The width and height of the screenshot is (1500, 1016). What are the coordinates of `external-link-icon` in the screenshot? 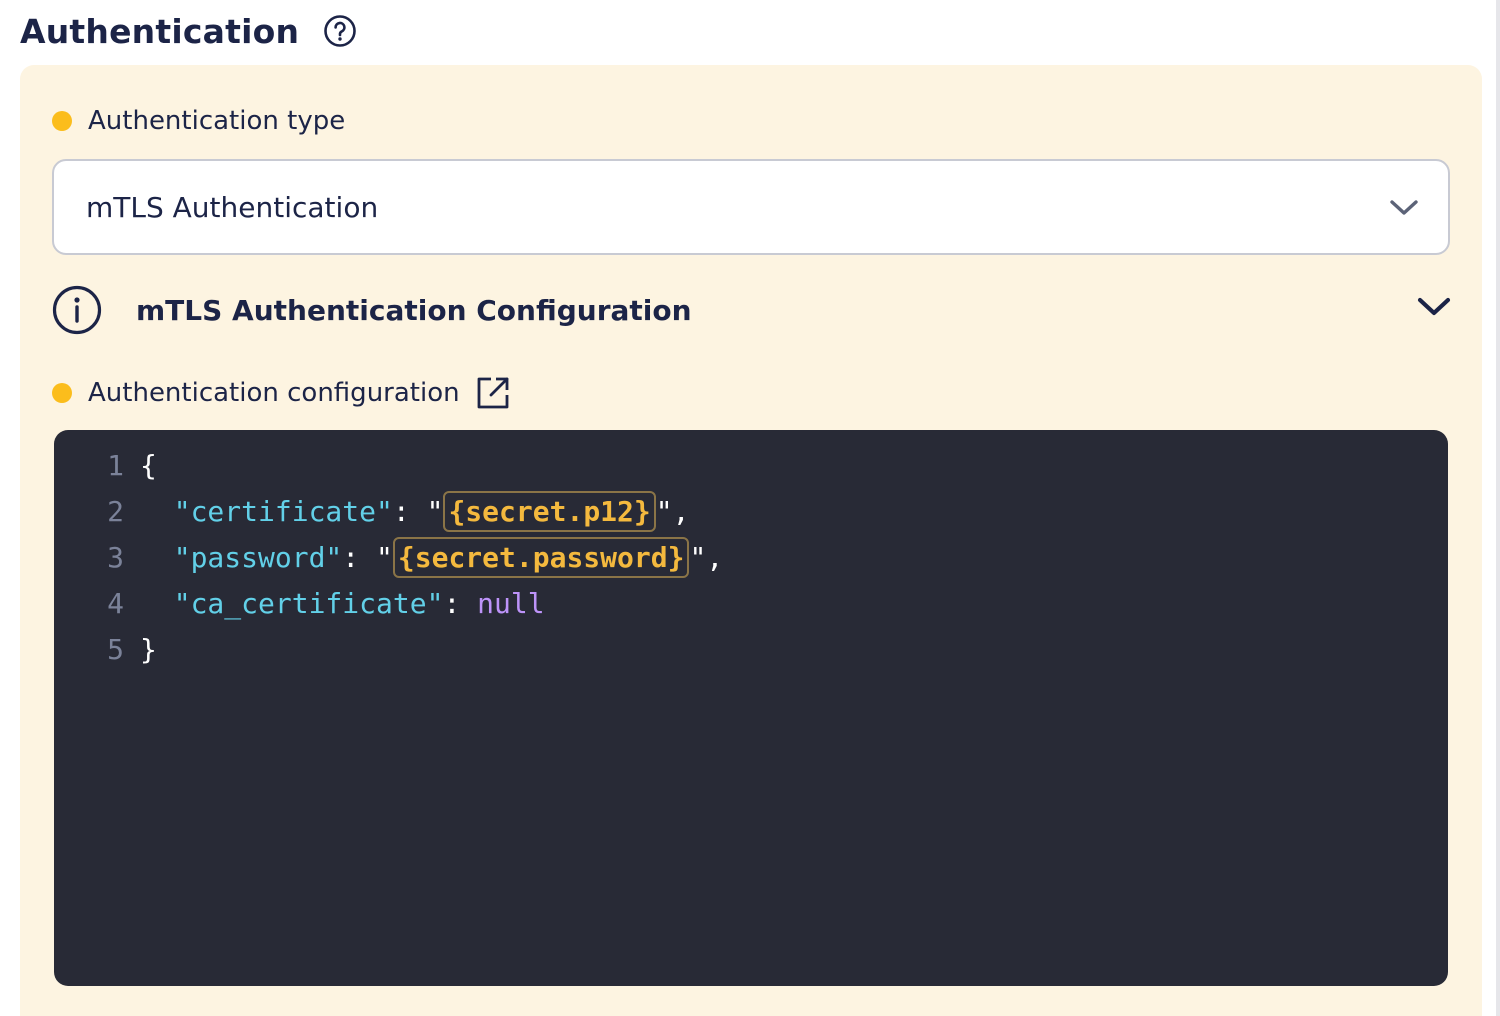 It's located at (493, 393).